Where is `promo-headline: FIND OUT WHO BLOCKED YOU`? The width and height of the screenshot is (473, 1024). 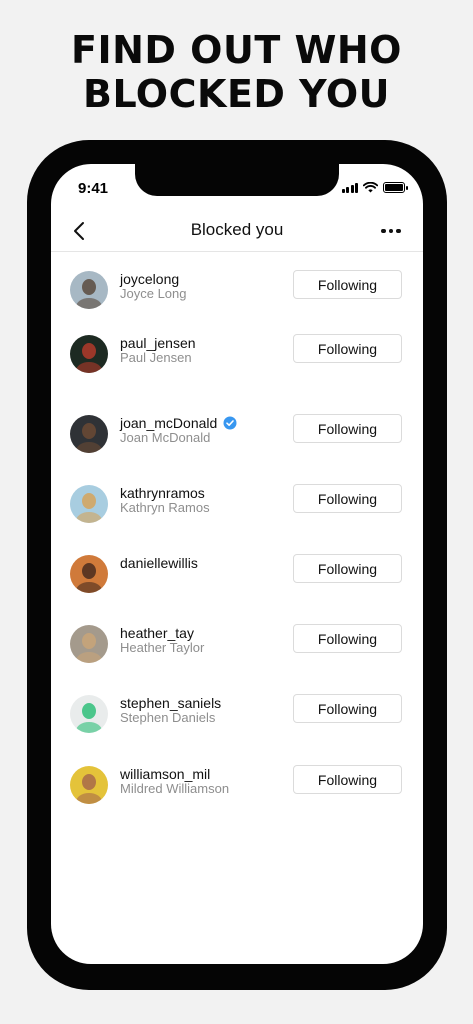
promo-headline: FIND OUT WHO BLOCKED YOU is located at coordinates (236, 72).